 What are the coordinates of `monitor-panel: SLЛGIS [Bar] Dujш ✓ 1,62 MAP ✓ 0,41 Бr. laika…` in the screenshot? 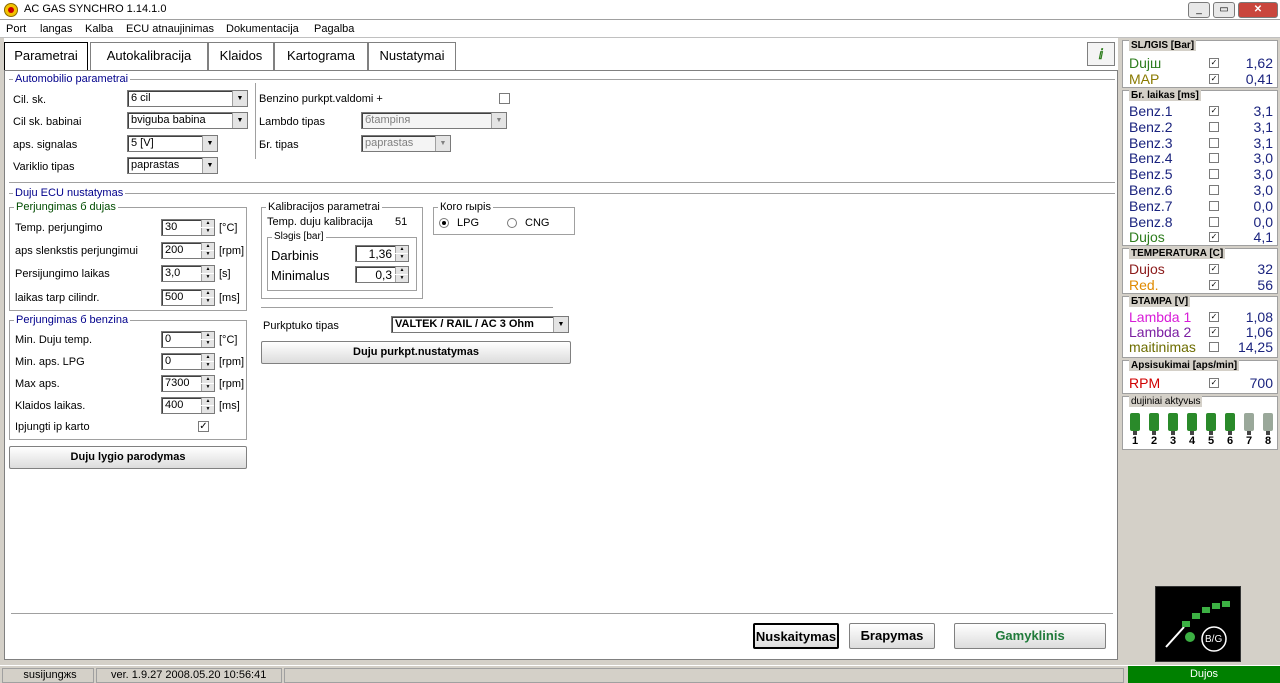 It's located at (1200, 350).